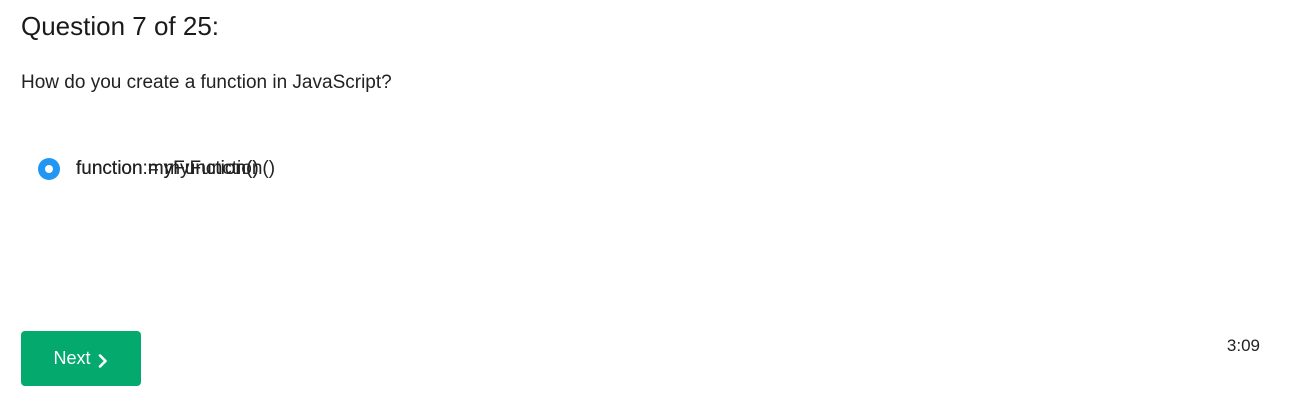 The width and height of the screenshot is (1296, 409). I want to click on radio-button, so click(49, 169).